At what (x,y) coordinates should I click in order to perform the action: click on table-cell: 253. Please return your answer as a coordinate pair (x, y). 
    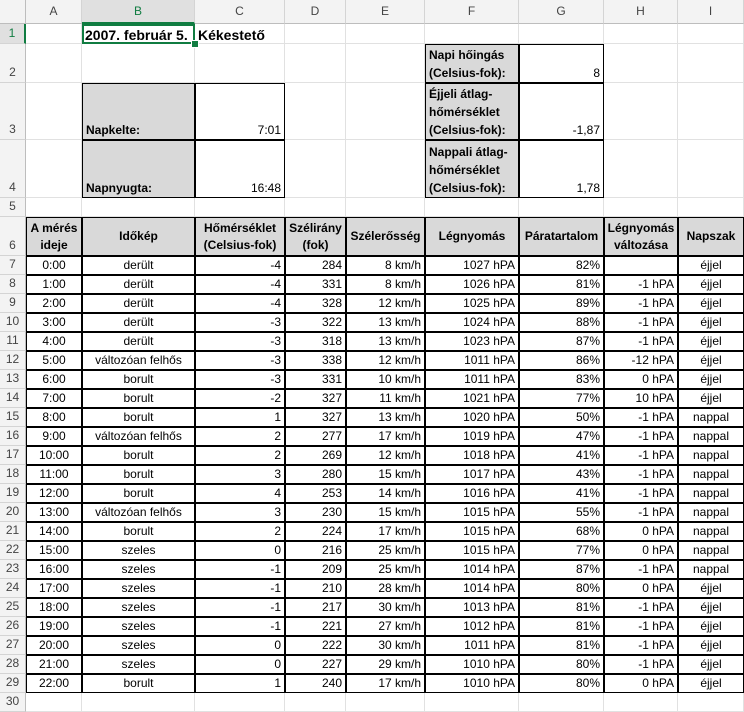
    Looking at the image, I should click on (315, 493).